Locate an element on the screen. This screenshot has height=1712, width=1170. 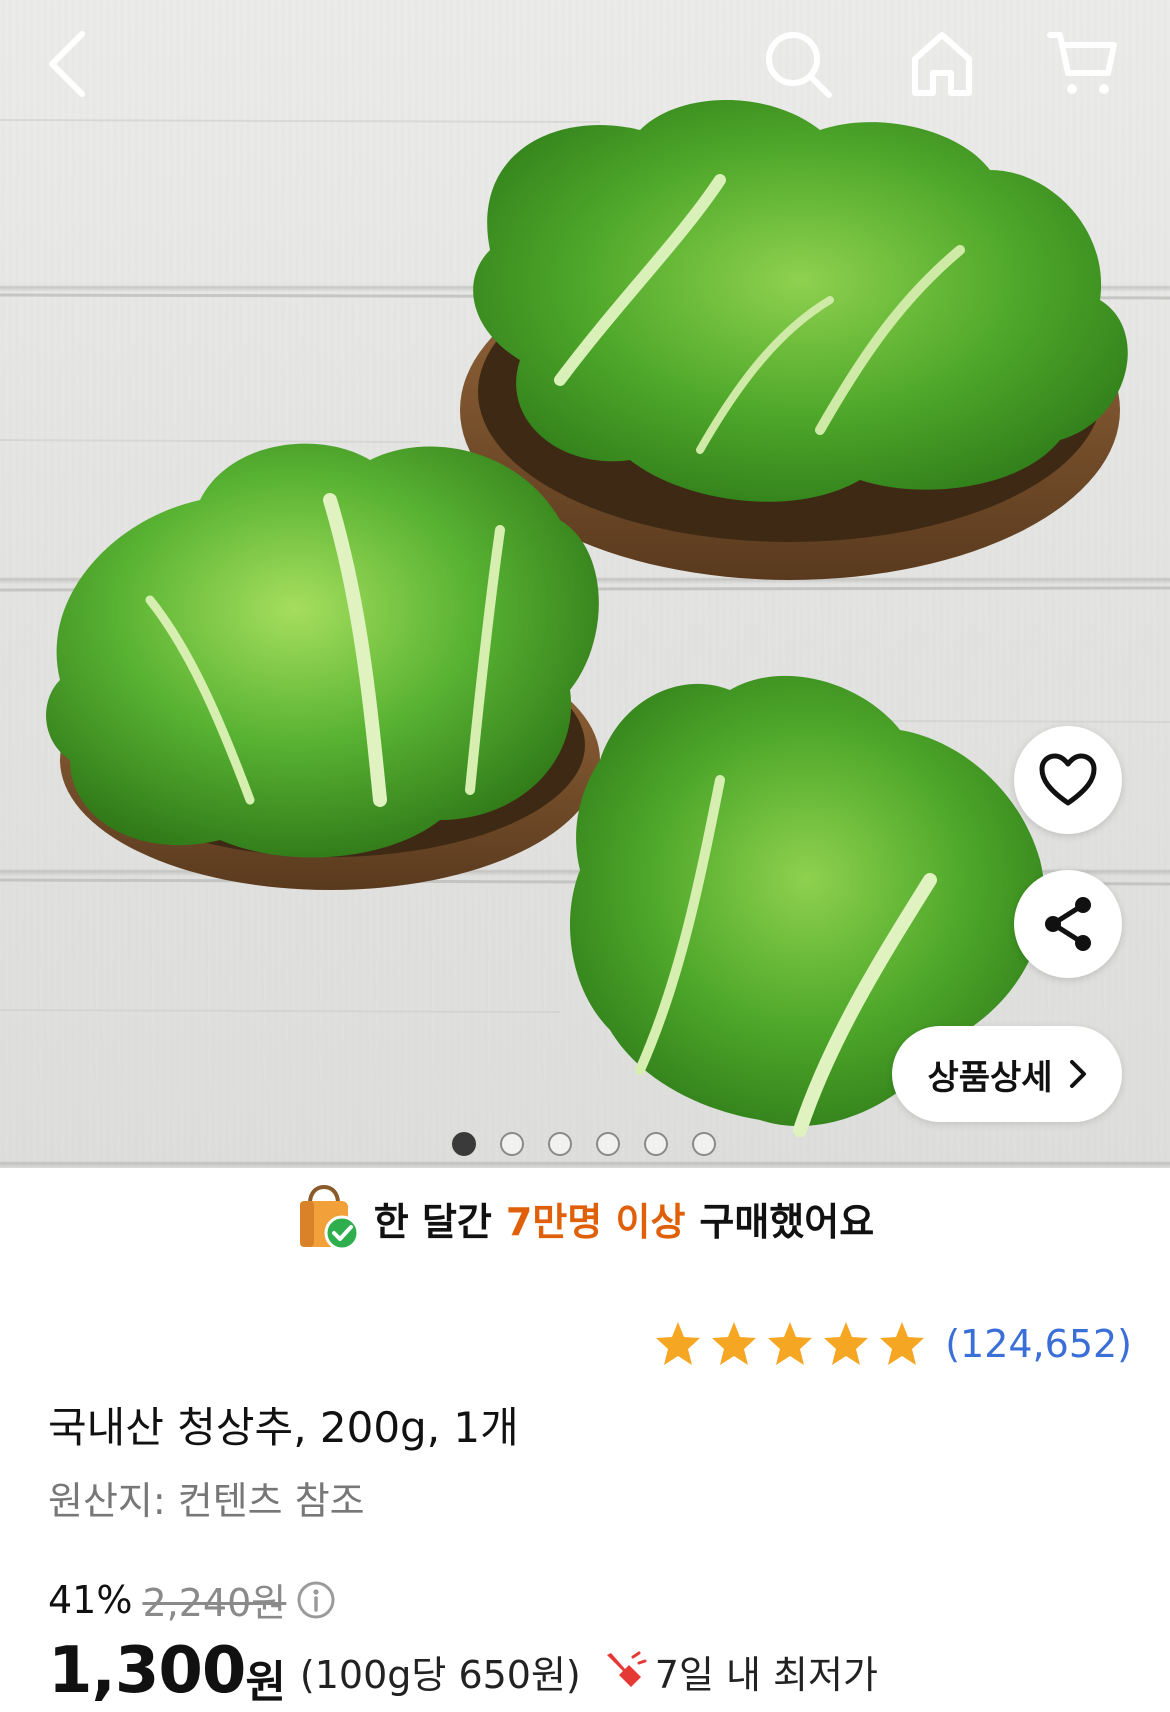
product-detail-button: 상품상세 is located at coordinates (1007, 1074).